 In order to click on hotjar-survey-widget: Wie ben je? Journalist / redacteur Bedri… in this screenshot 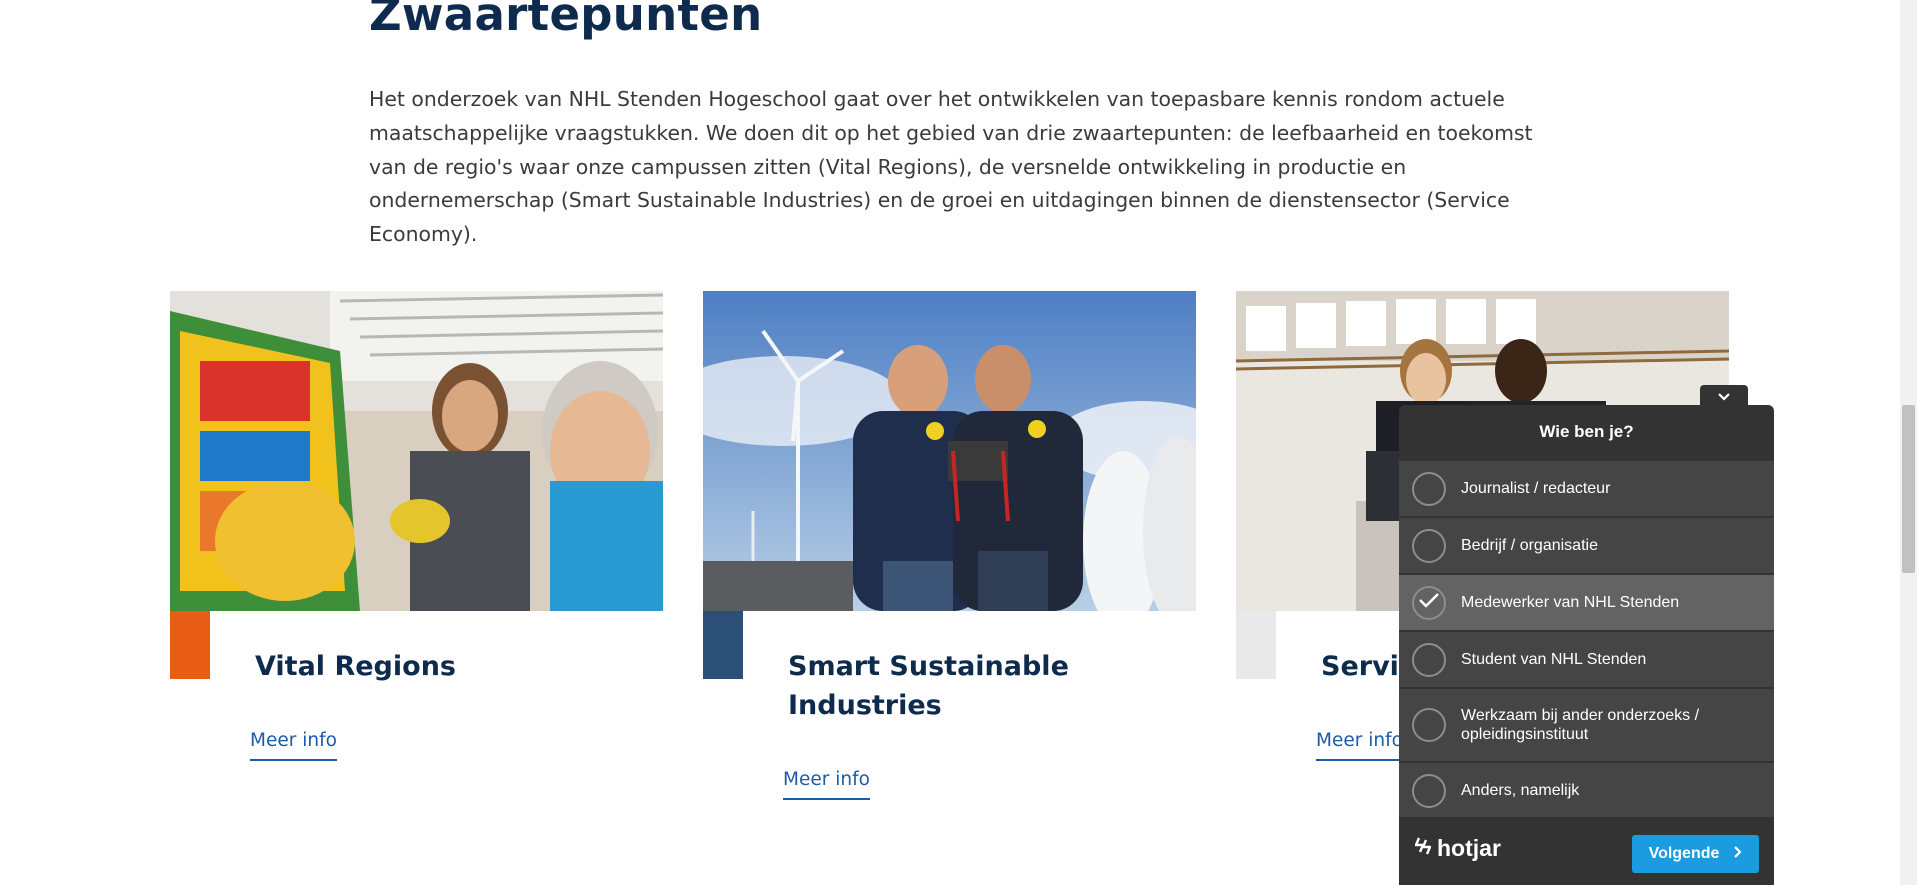, I will do `click(1586, 635)`.